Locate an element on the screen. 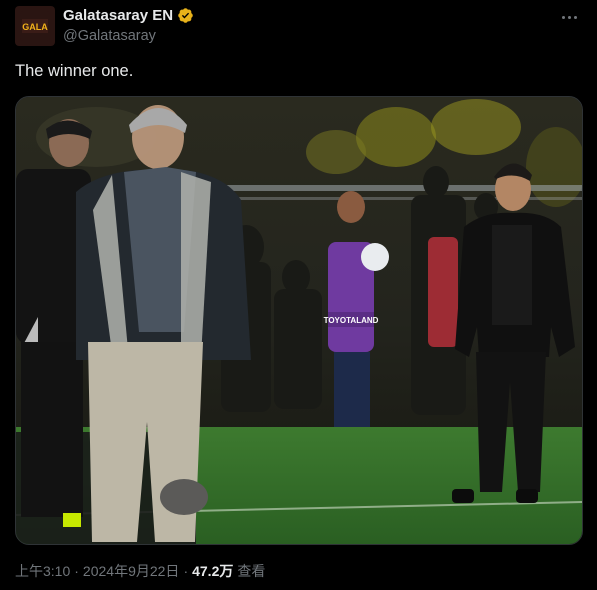  galatasaray-logo-icon: GALA is located at coordinates (35, 26).